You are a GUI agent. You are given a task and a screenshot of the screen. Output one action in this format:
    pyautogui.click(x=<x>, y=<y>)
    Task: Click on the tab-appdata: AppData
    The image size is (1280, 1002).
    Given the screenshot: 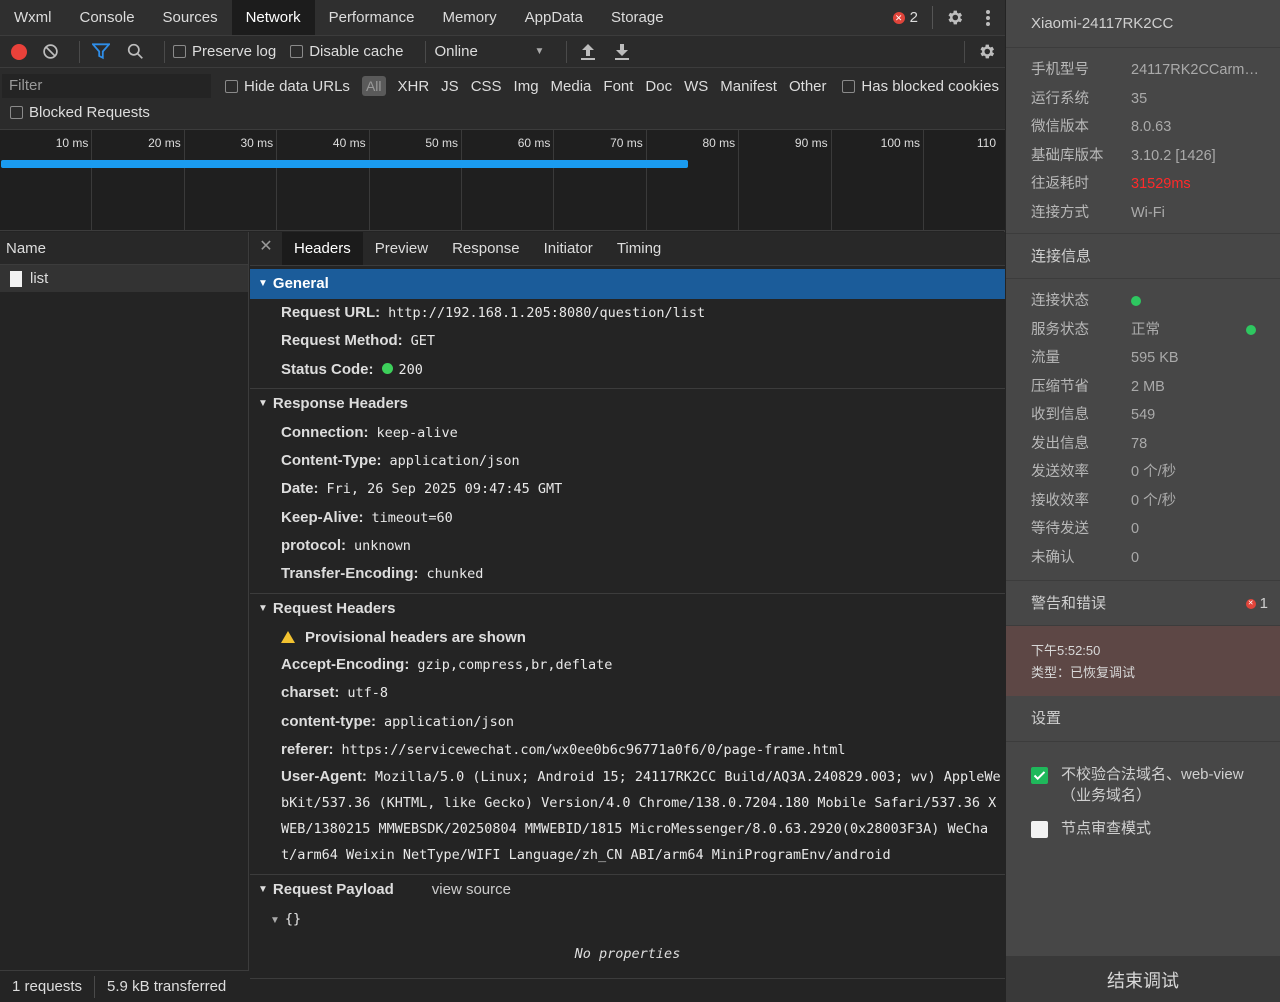 What is the action you would take?
    pyautogui.click(x=554, y=17)
    